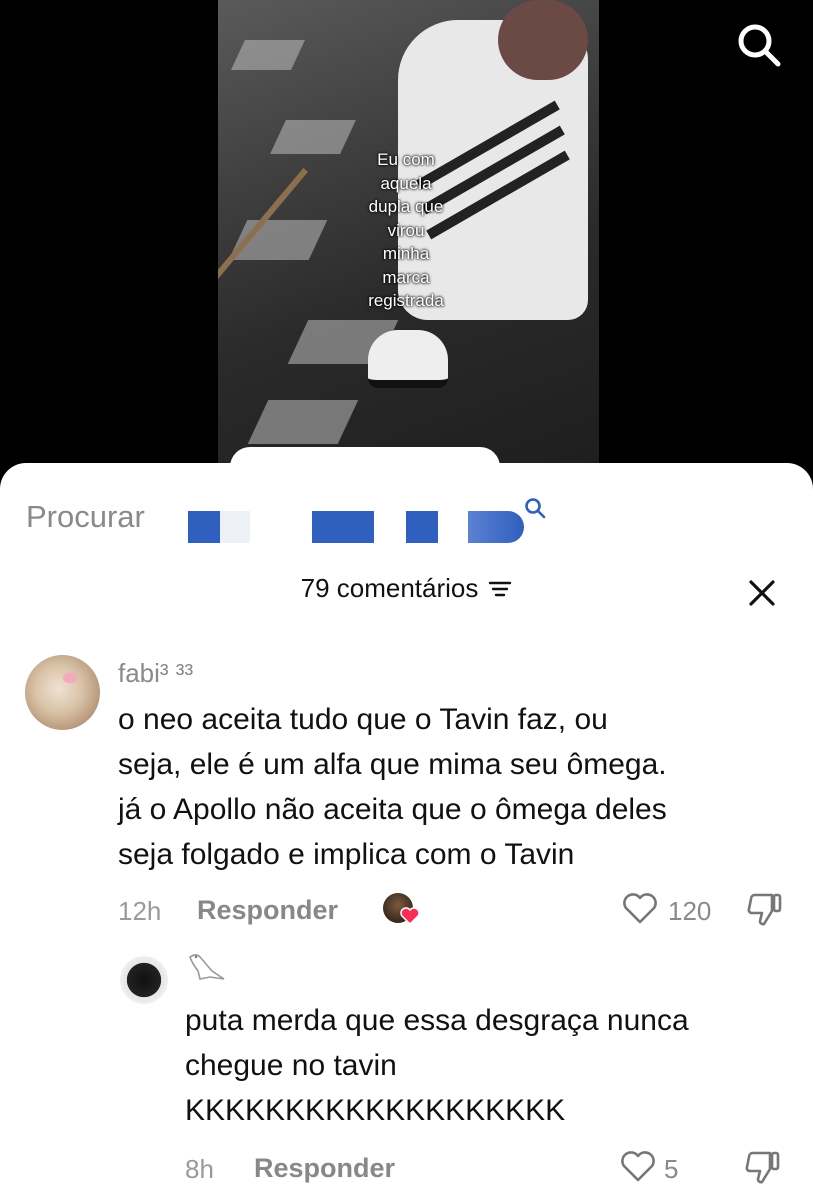 The width and height of the screenshot is (813, 1200). I want to click on bird-icon, so click(206, 967).